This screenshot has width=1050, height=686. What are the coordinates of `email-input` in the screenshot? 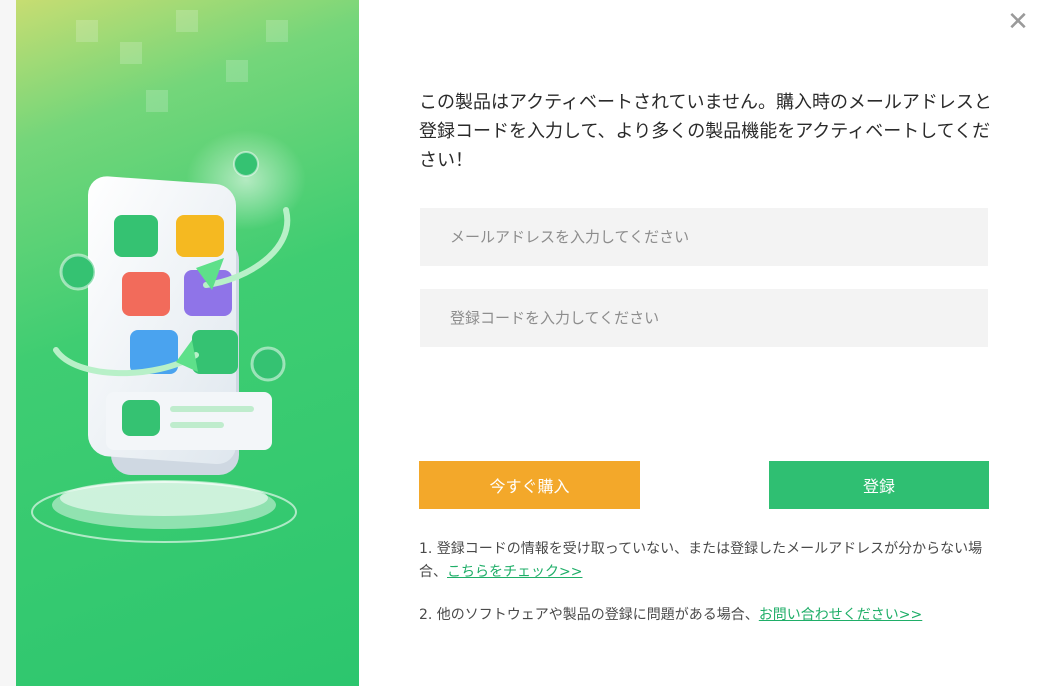 It's located at (704, 237).